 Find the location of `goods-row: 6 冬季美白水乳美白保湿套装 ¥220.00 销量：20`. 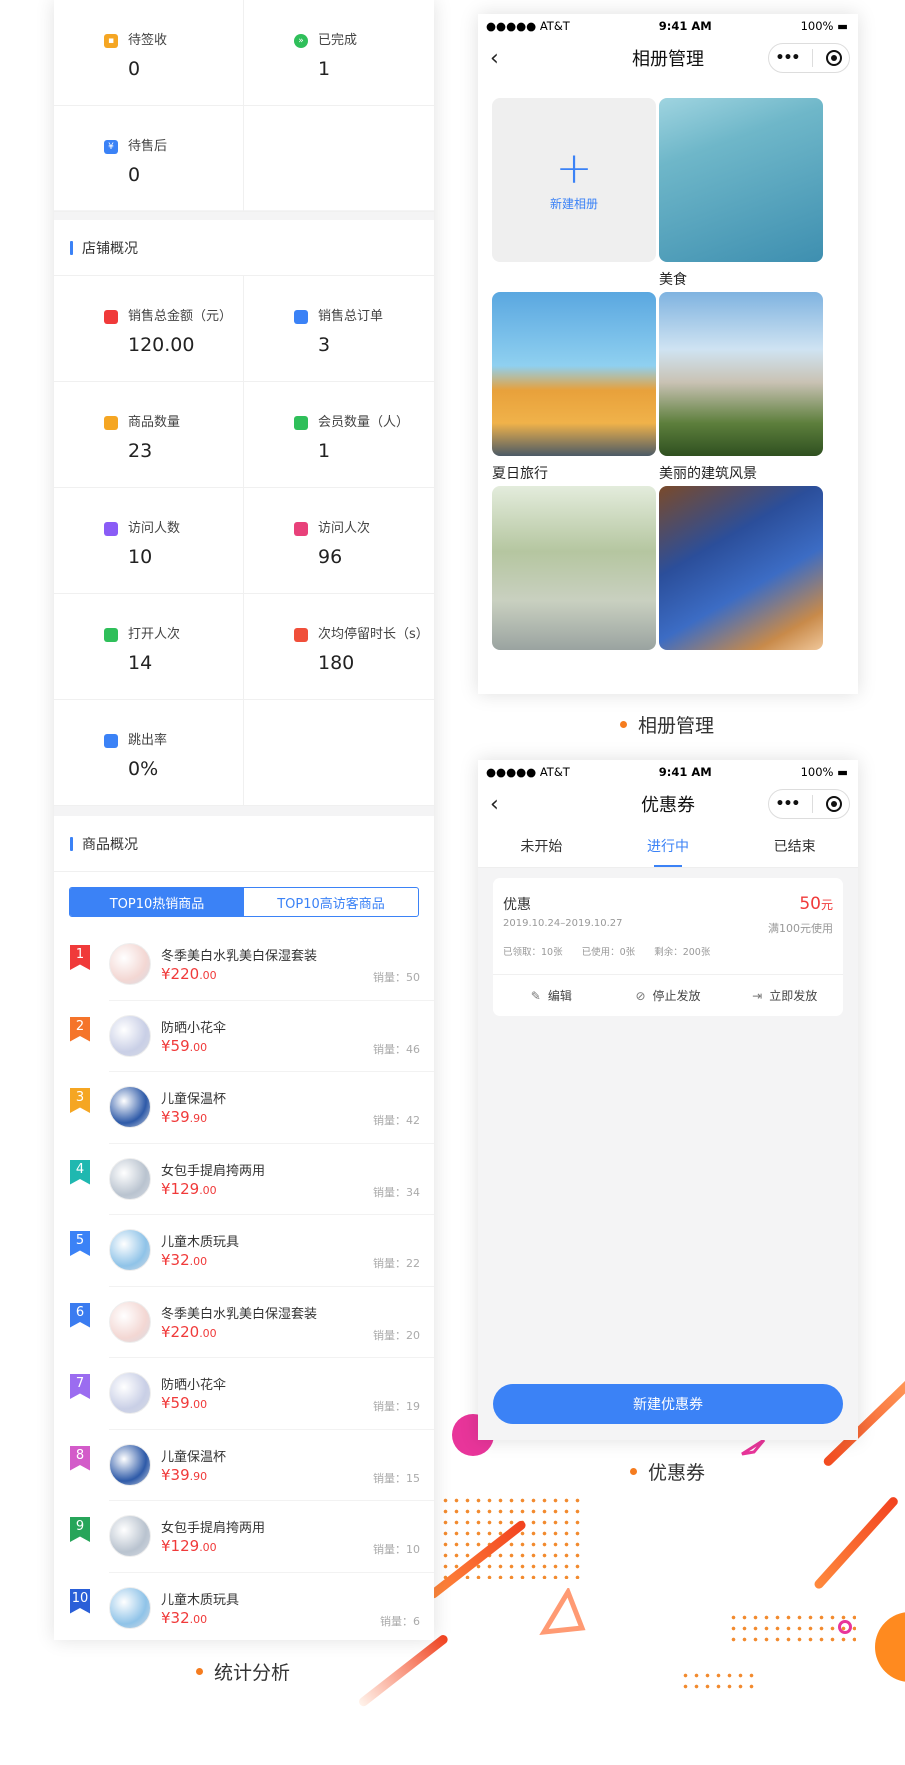

goods-row: 6 冬季美白水乳美白保湿套装 ¥220.00 销量：20 is located at coordinates (252, 1322).